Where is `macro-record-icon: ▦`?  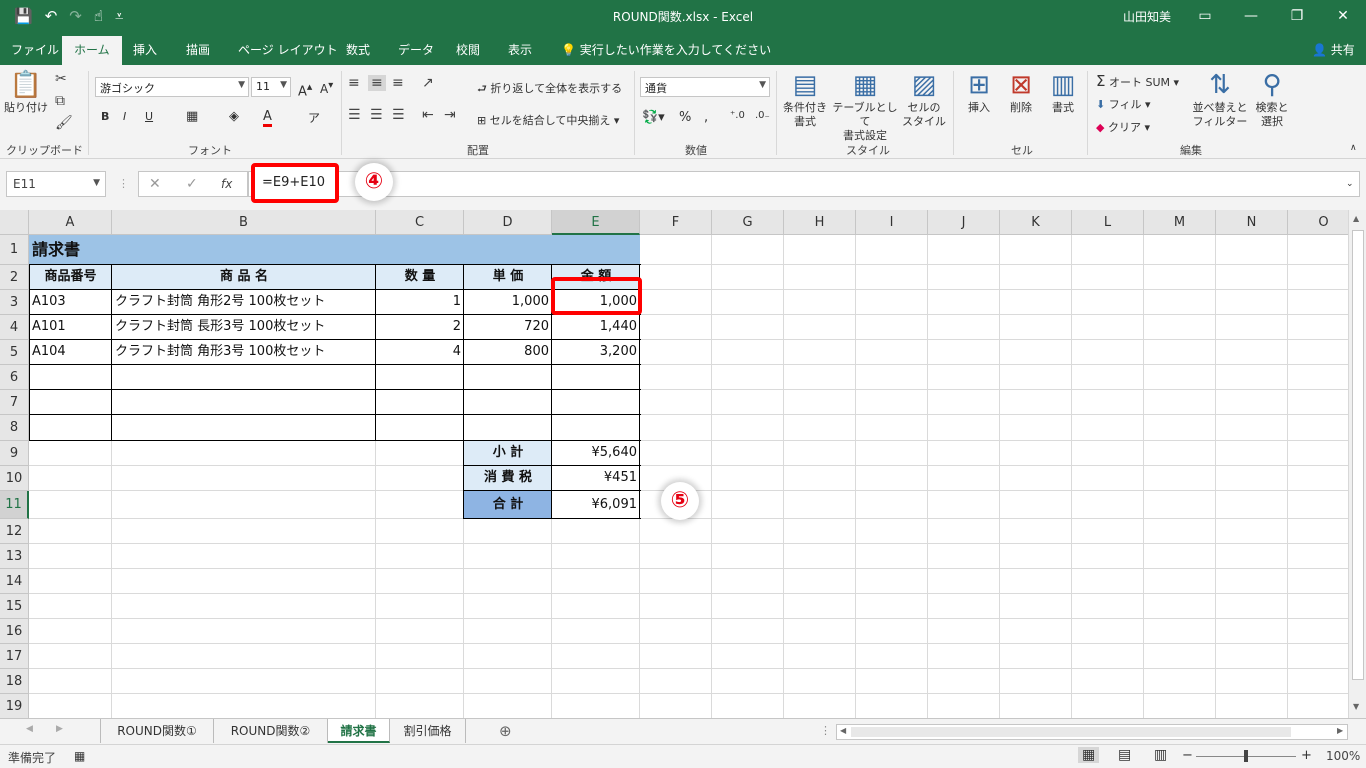
macro-record-icon: ▦ is located at coordinates (79, 756).